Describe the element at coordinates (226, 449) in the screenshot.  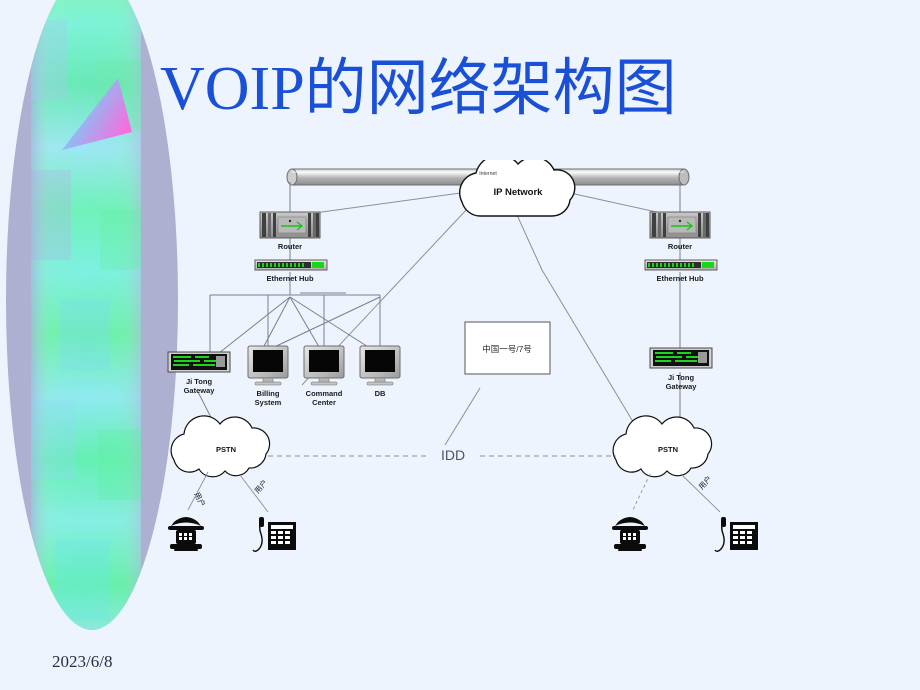
I see `left-pstn-label: PSTN` at that location.